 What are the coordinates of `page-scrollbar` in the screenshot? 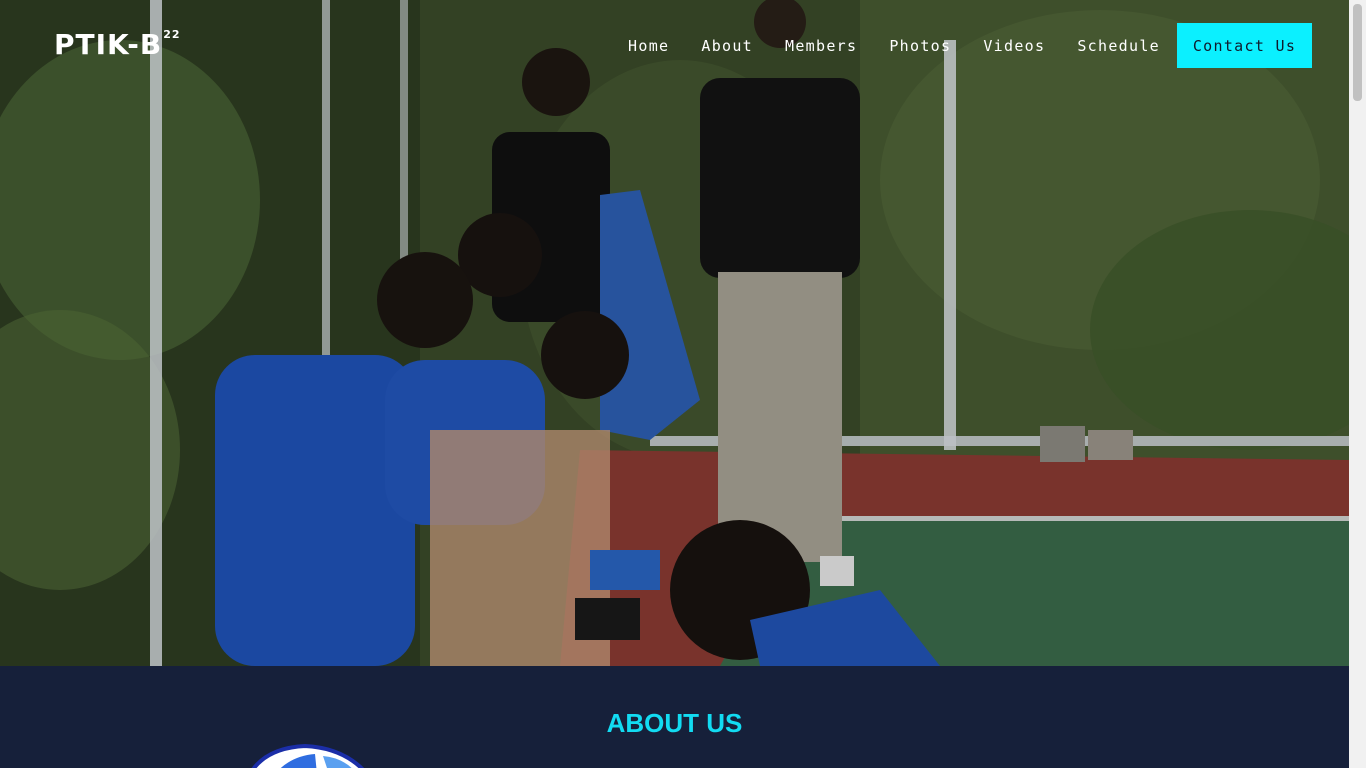 It's located at (1357, 384).